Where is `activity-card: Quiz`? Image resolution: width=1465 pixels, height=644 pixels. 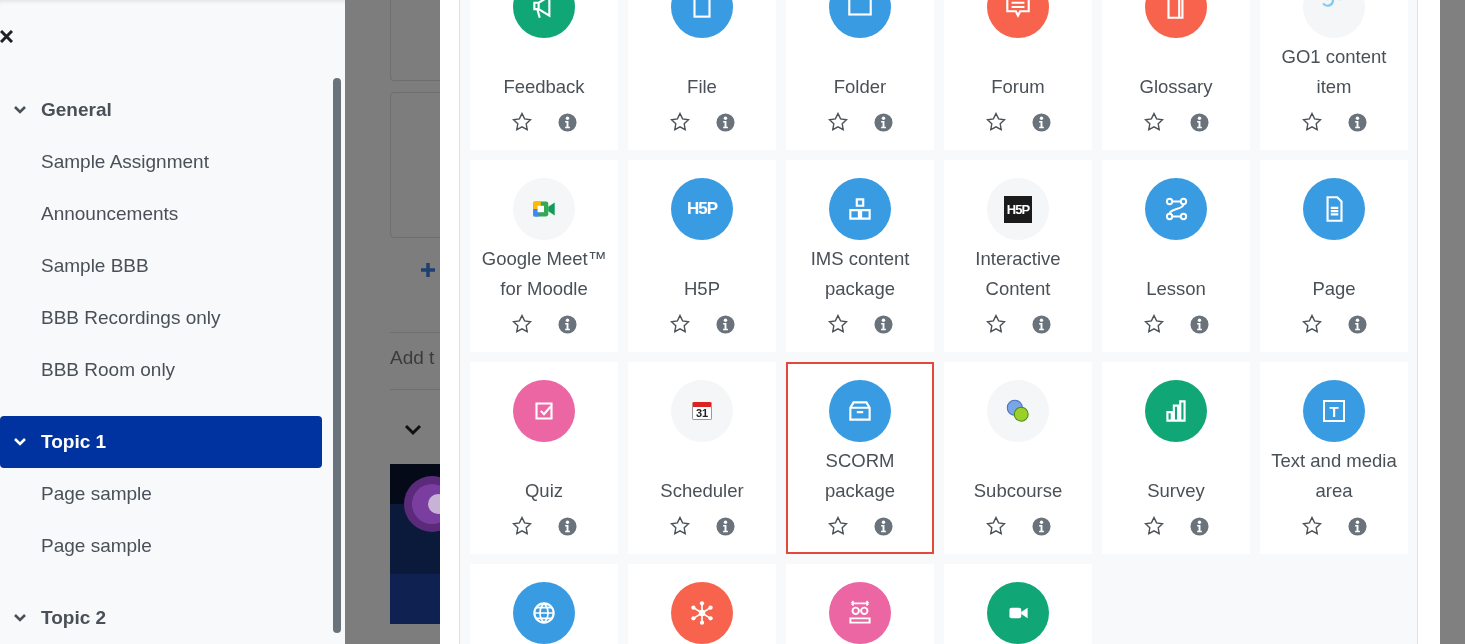
activity-card: Quiz is located at coordinates (544, 458).